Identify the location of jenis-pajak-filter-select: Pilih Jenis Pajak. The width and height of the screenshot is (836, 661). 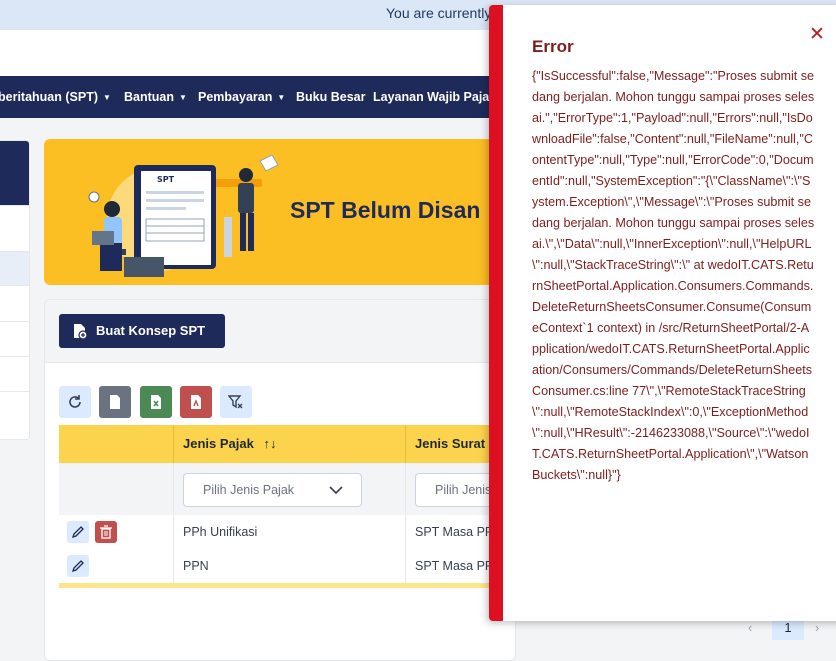
(272, 490).